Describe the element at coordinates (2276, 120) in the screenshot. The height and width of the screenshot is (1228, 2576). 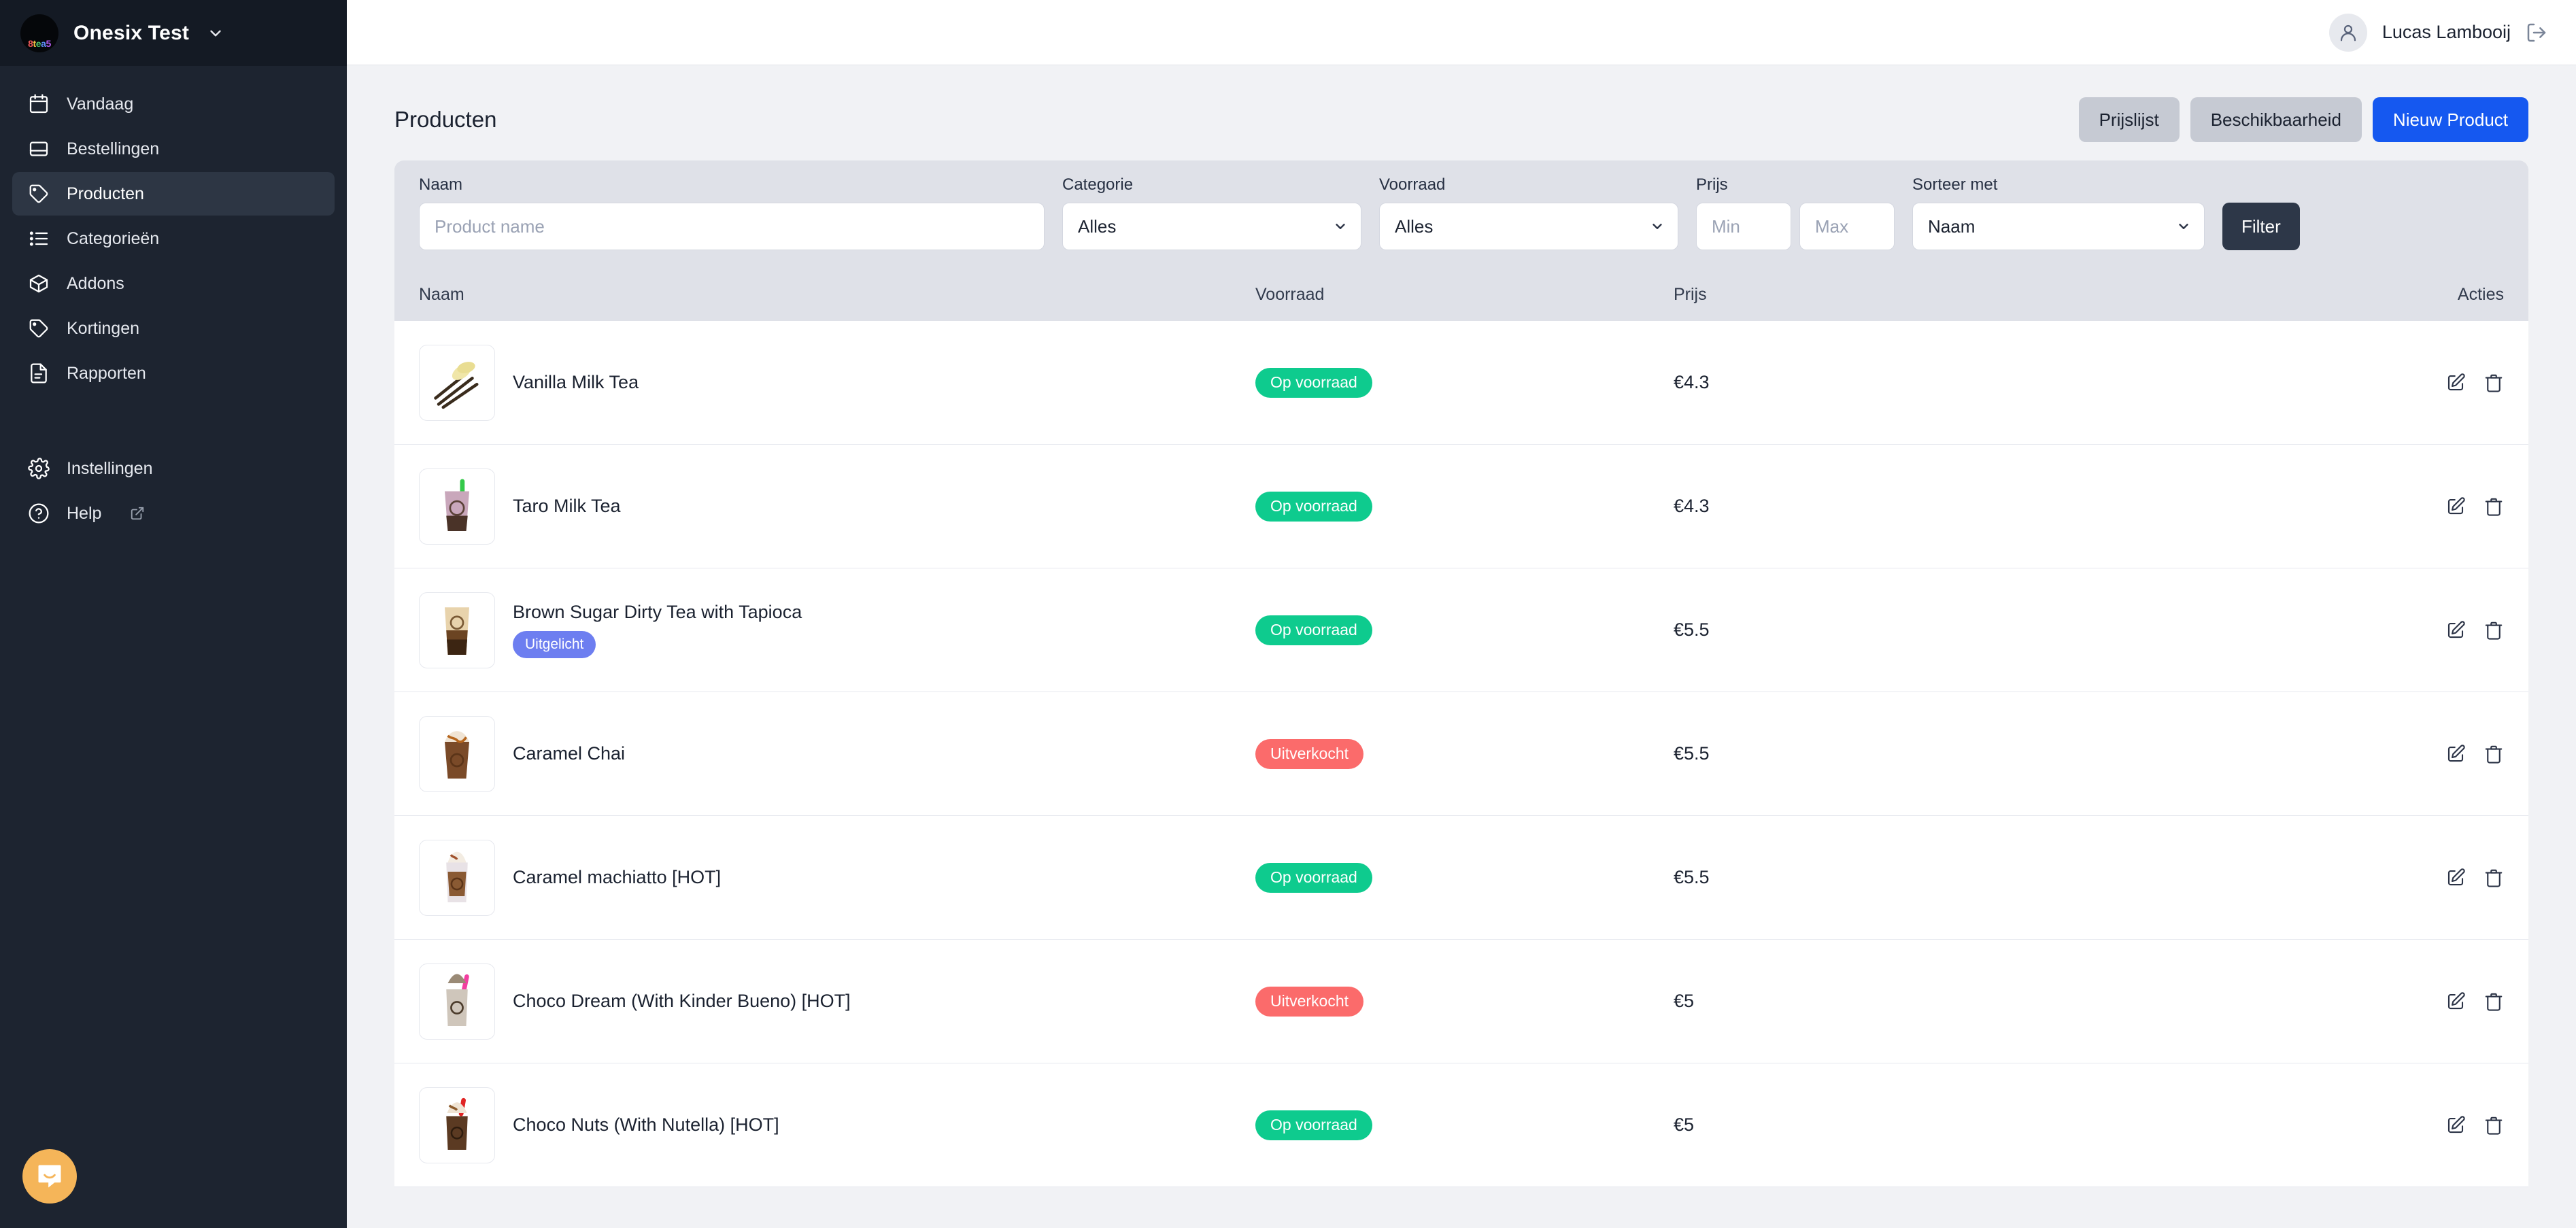
I see `availability-button: Beschikbaarheid` at that location.